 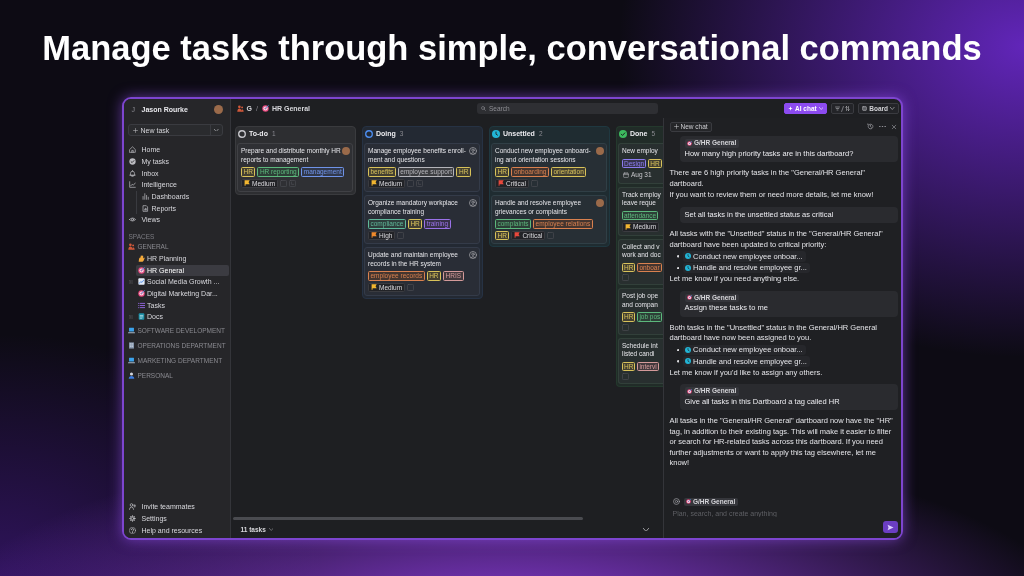 I want to click on person-icon, so click(x=131, y=375).